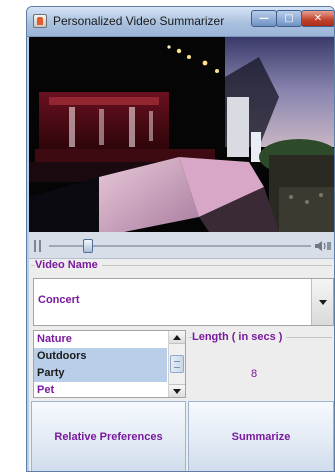 The width and height of the screenshot is (335, 472). I want to click on list-item: Outdoors, so click(100, 356).